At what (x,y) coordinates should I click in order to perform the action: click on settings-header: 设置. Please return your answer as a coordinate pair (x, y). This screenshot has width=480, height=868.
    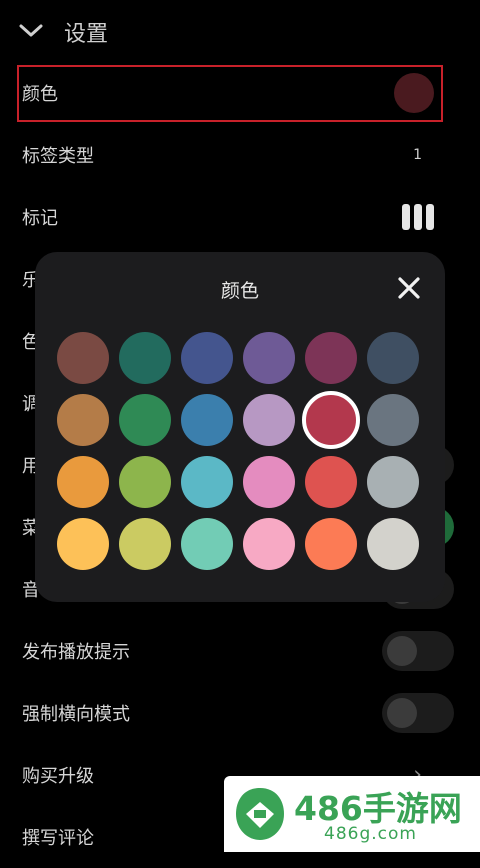
    Looking at the image, I should click on (240, 31).